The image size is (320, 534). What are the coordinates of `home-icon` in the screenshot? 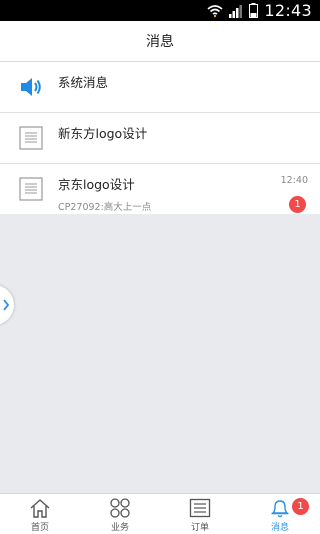 It's located at (40, 508).